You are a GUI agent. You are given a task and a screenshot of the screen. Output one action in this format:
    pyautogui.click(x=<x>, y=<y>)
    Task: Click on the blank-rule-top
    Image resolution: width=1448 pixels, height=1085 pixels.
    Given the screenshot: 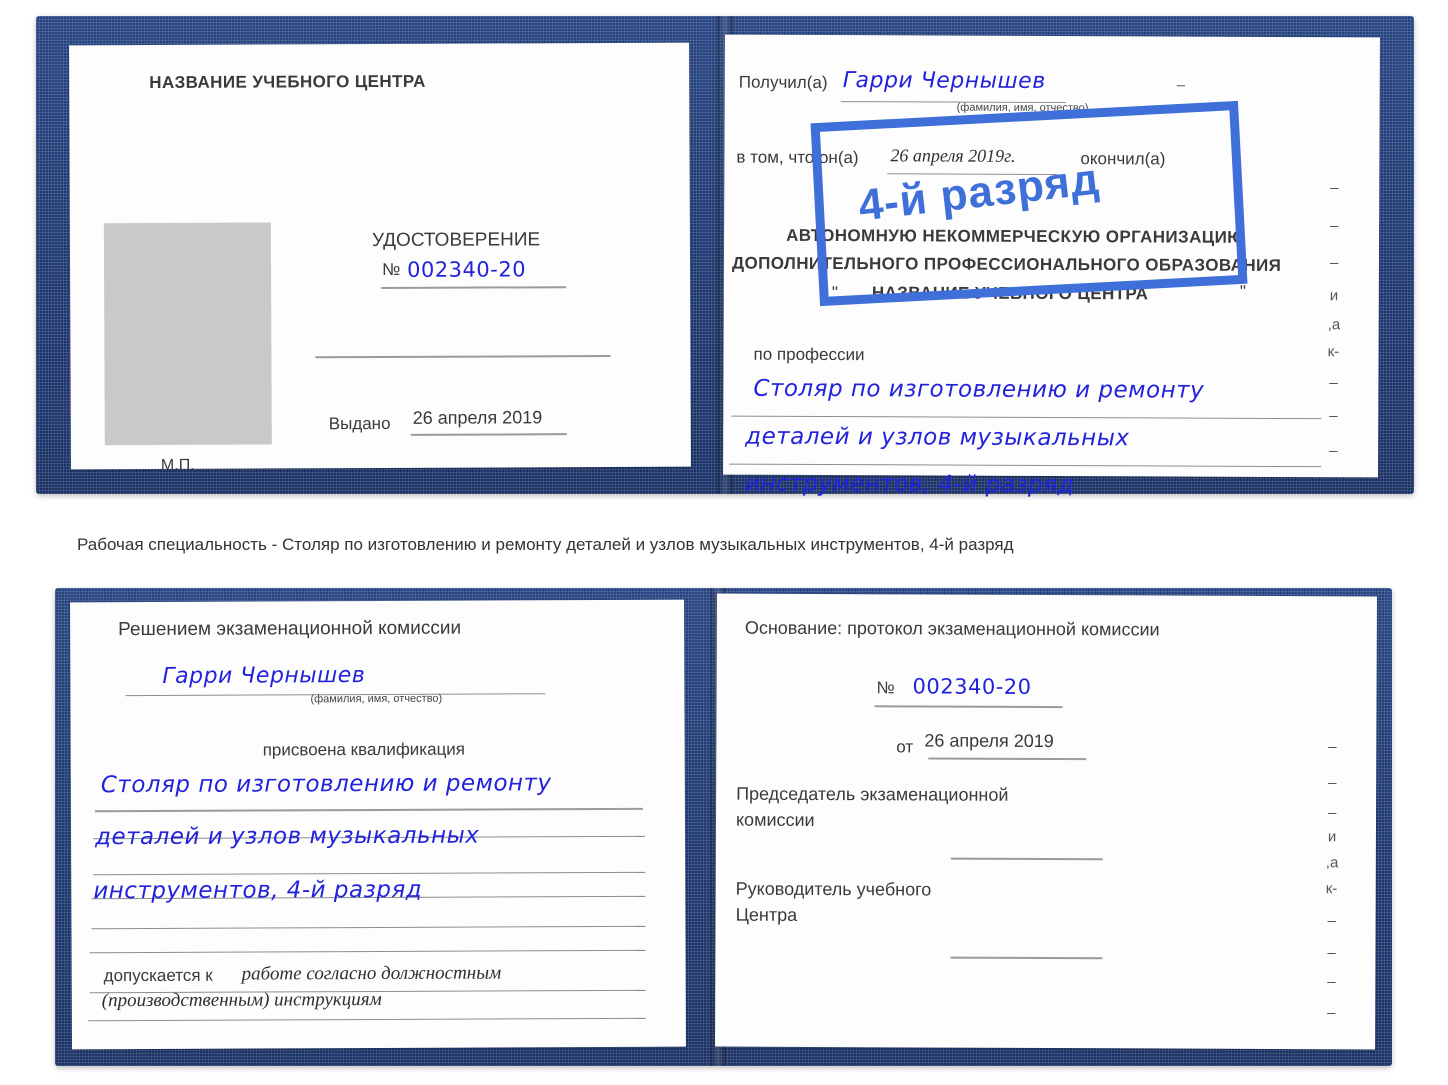 What is the action you would take?
    pyautogui.click(x=463, y=356)
    